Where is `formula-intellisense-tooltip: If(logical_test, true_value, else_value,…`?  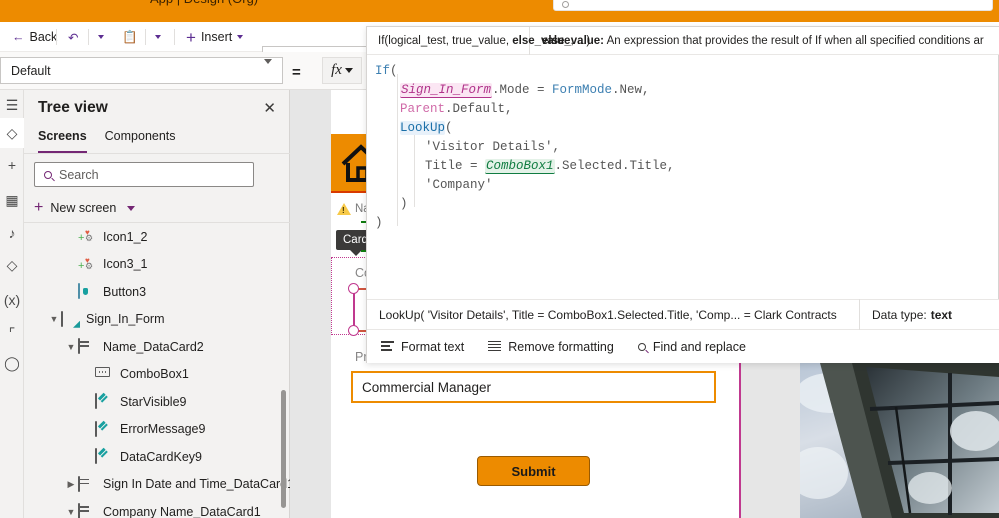 formula-intellisense-tooltip: If(logical_test, true_value, else_value,… is located at coordinates (683, 40).